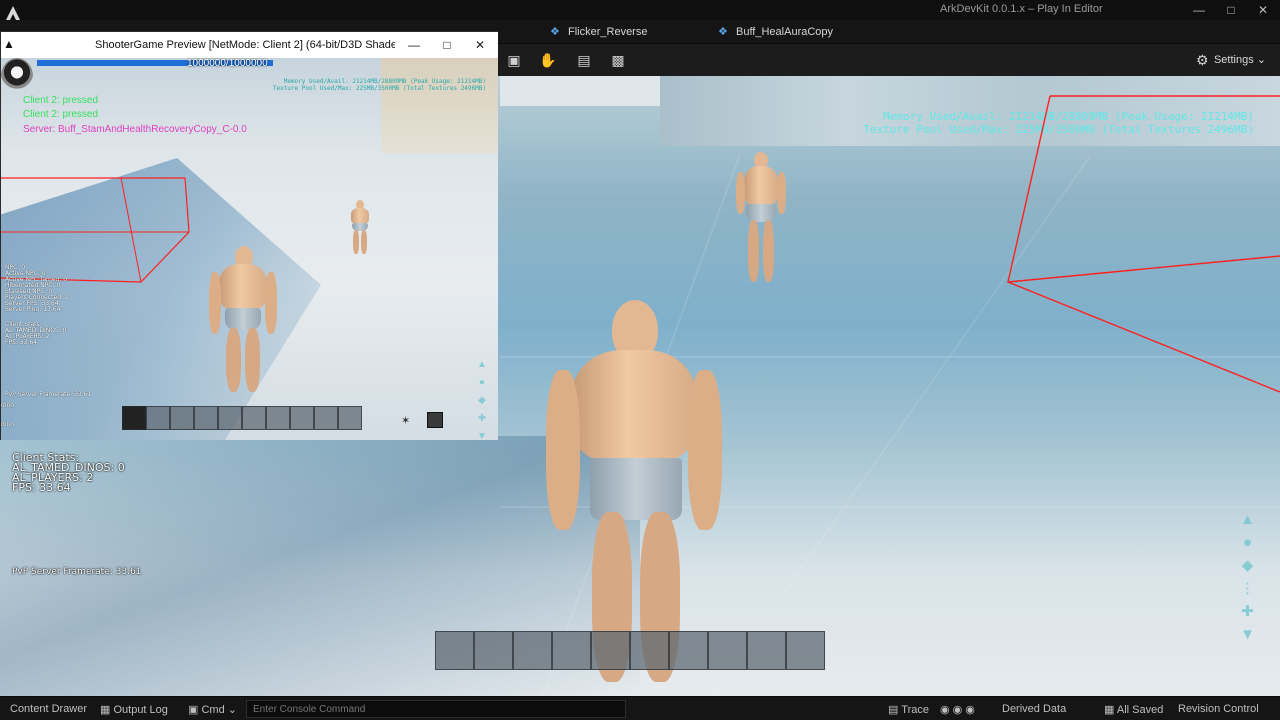 Image resolution: width=1280 pixels, height=720 pixels. What do you see at coordinates (1034, 709) in the screenshot?
I see `derived-data-button: Derived Data` at bounding box center [1034, 709].